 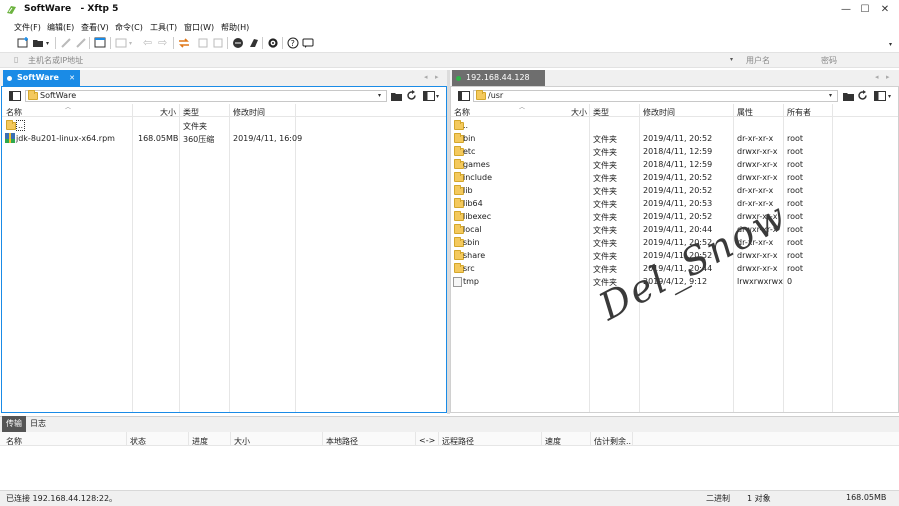 I want to click on left-tab-scroll-right-icon: ▸, so click(x=437, y=77).